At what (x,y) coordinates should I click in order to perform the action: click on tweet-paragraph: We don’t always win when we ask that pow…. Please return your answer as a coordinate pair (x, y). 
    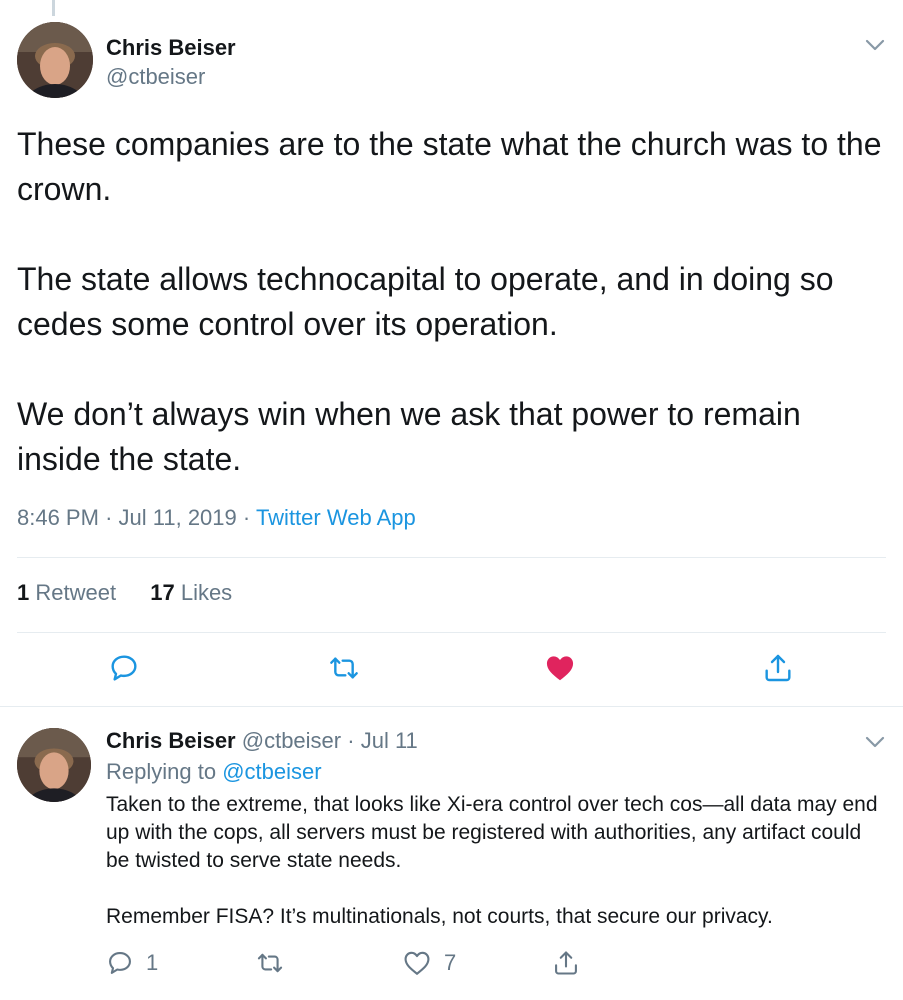
    Looking at the image, I should click on (409, 436).